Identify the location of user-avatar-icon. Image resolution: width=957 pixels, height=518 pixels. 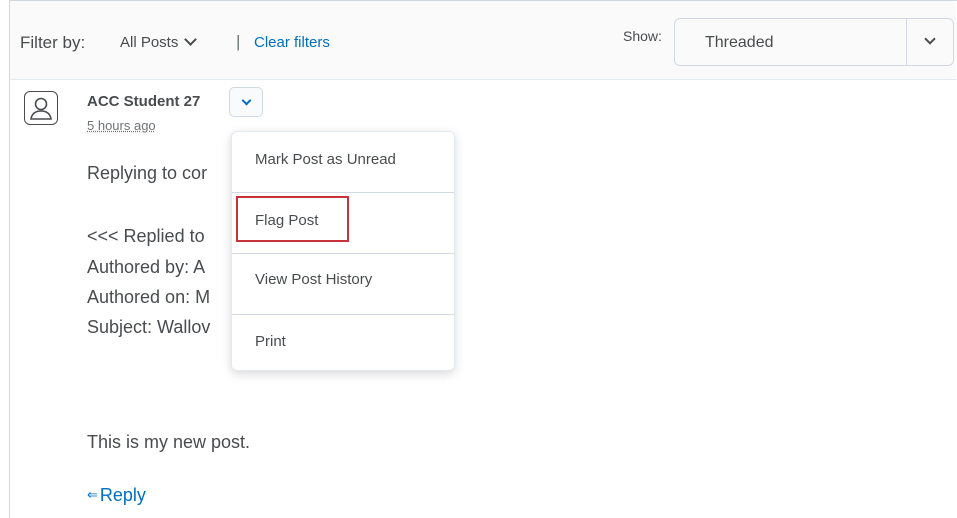
(41, 108).